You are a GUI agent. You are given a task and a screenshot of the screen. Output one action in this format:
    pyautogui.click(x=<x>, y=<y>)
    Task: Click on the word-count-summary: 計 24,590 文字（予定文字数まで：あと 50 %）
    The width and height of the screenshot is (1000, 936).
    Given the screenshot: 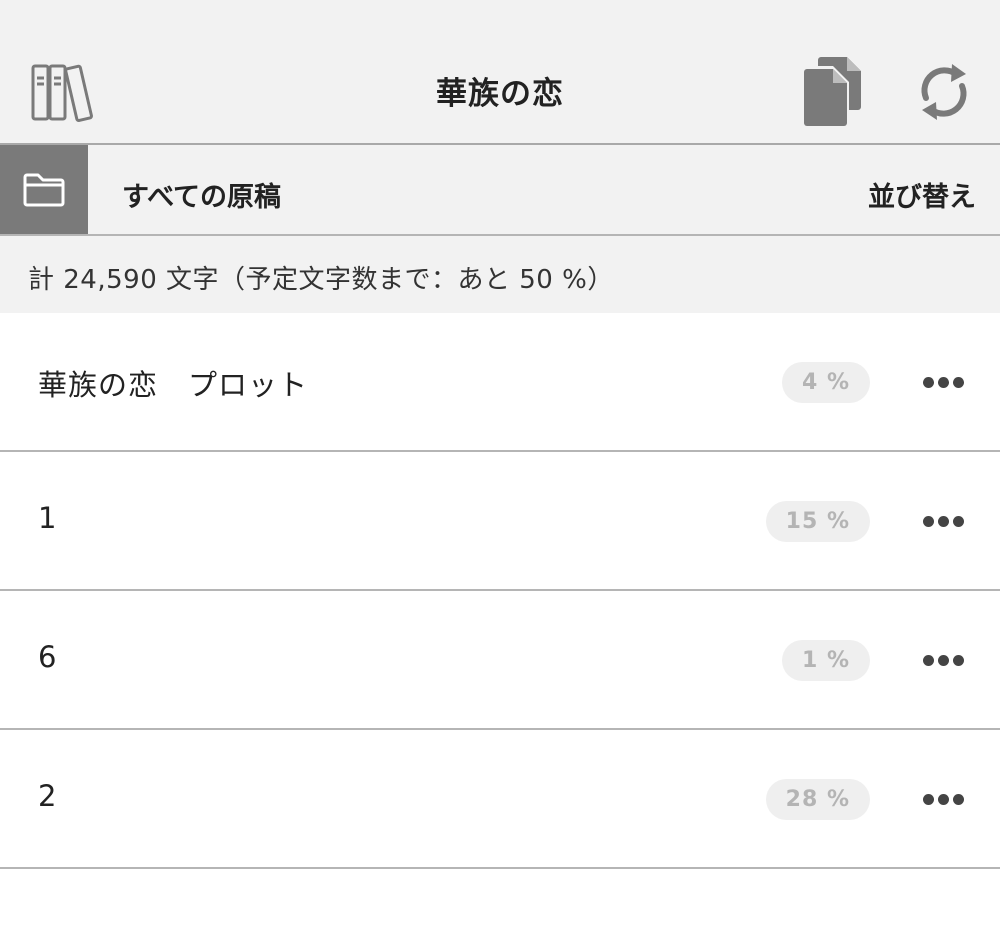 What is the action you would take?
    pyautogui.click(x=500, y=274)
    